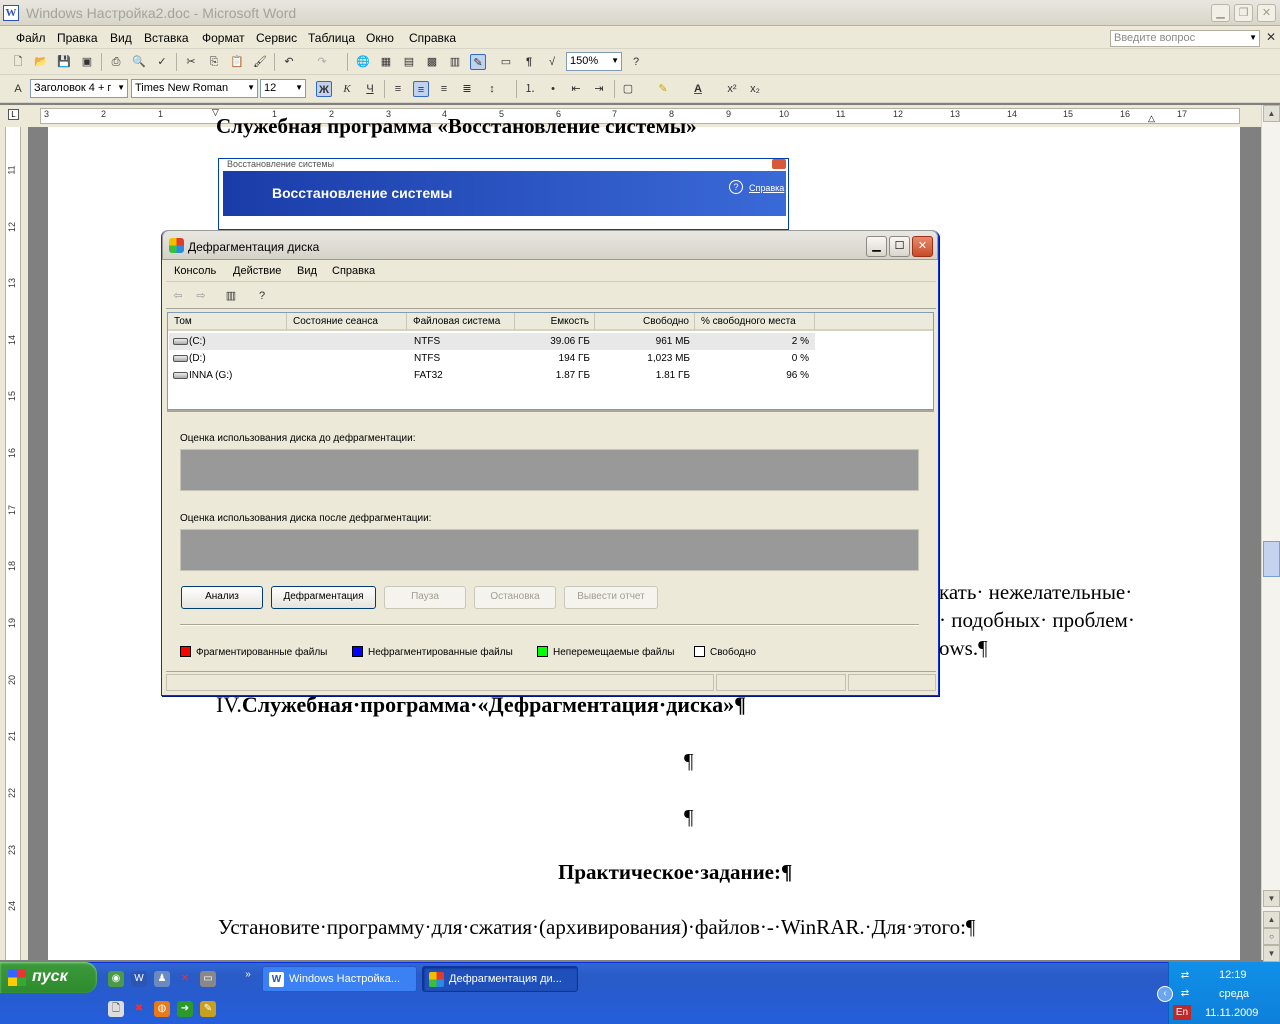  I want to click on menu-insert: Вставка, so click(166, 38).